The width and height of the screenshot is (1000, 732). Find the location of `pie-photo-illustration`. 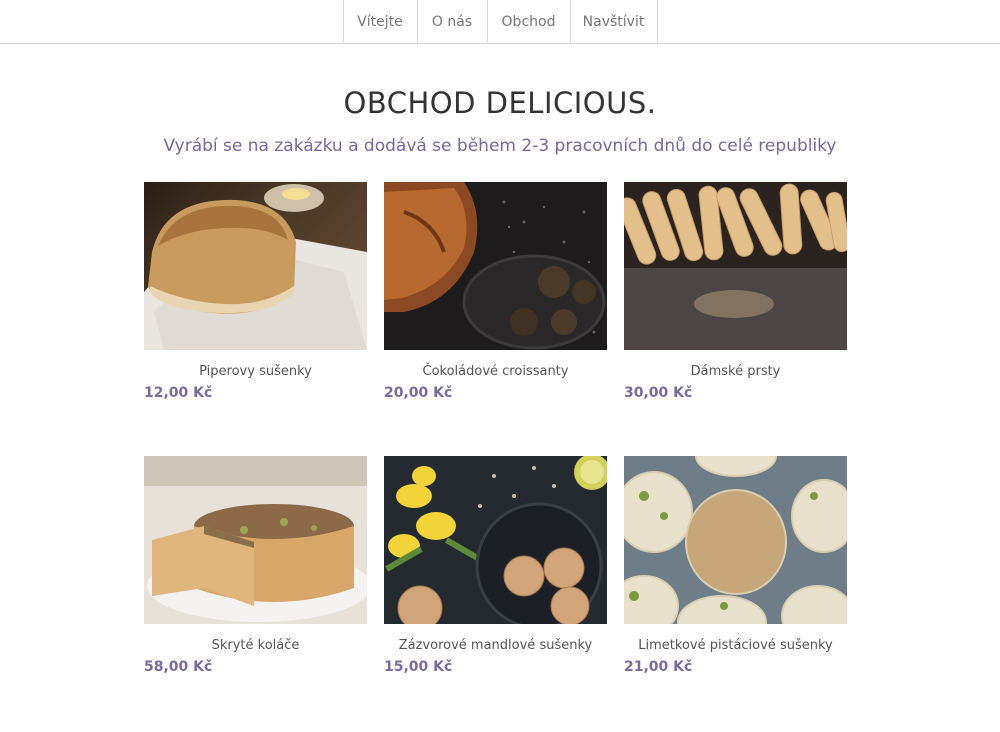

pie-photo-illustration is located at coordinates (255, 540).